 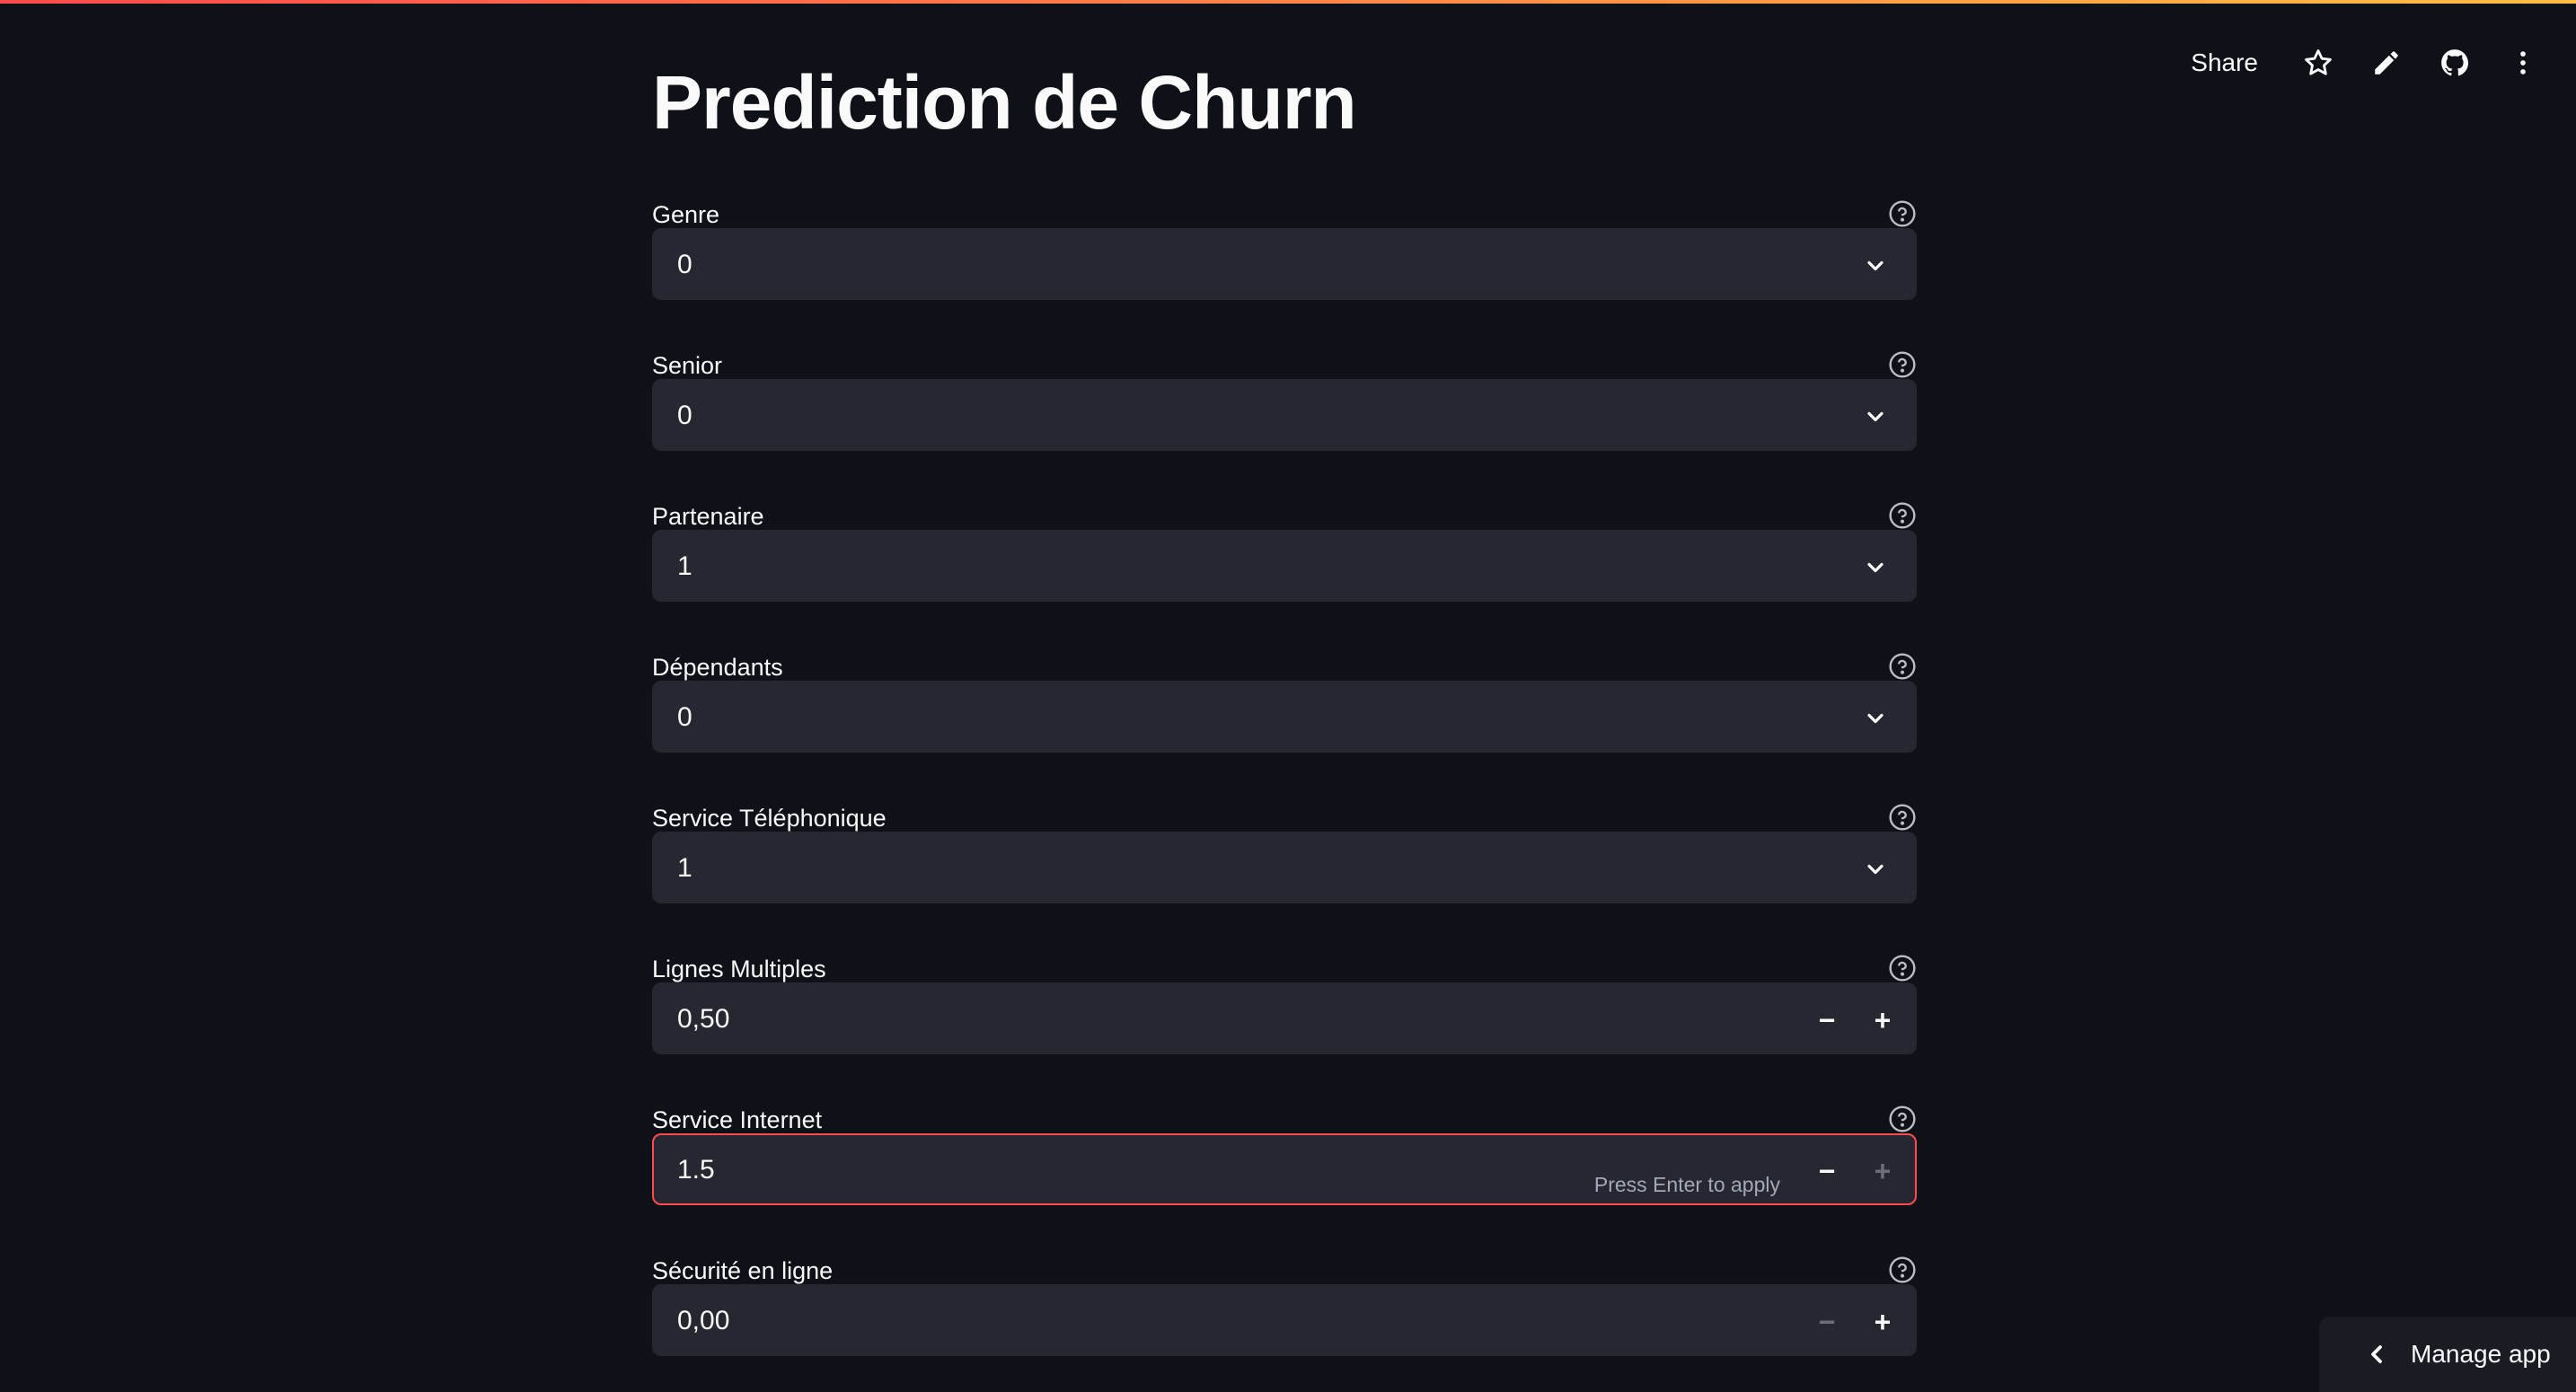 I want to click on field-securite-en-ligne: Sécurité en ligne 0,00 − +, so click(x=1284, y=1305).